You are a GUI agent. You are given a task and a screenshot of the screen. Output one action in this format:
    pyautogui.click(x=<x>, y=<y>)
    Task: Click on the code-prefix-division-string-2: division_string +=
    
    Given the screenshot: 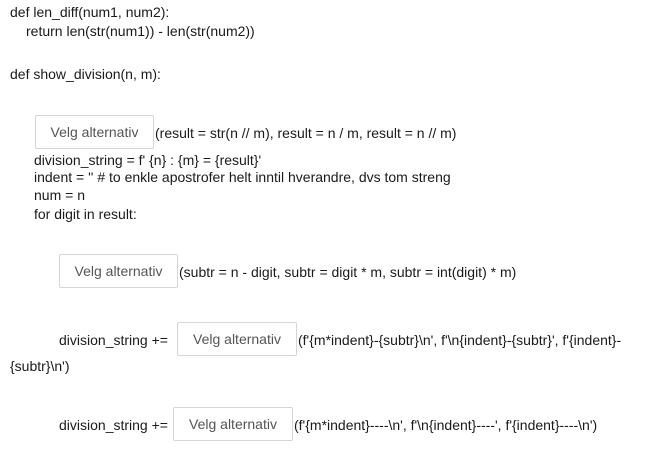 What is the action you would take?
    pyautogui.click(x=113, y=425)
    